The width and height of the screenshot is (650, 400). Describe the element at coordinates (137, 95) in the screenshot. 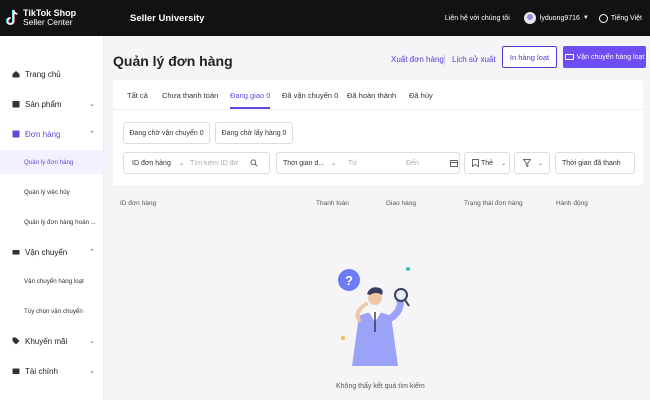

I see `tab-all: Tất cả` at that location.